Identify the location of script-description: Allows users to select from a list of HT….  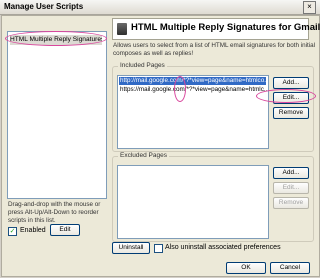
(214, 49).